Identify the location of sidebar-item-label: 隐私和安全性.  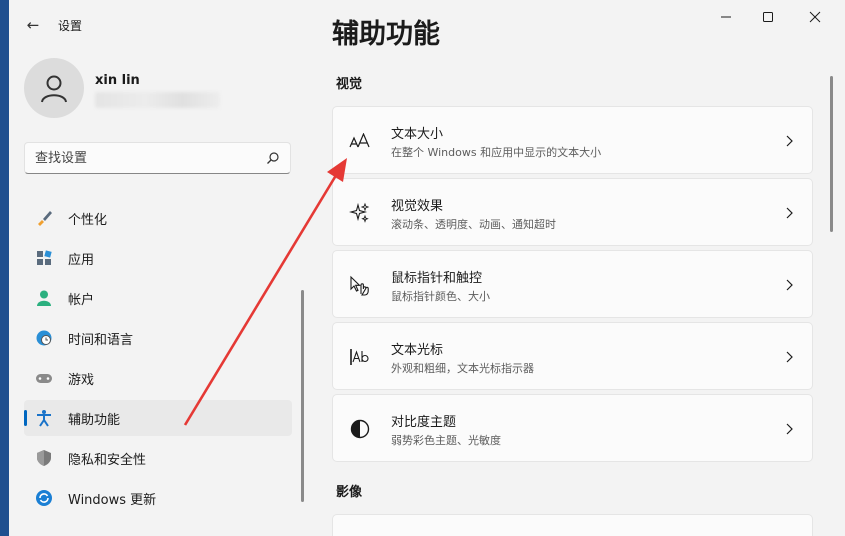
(107, 460).